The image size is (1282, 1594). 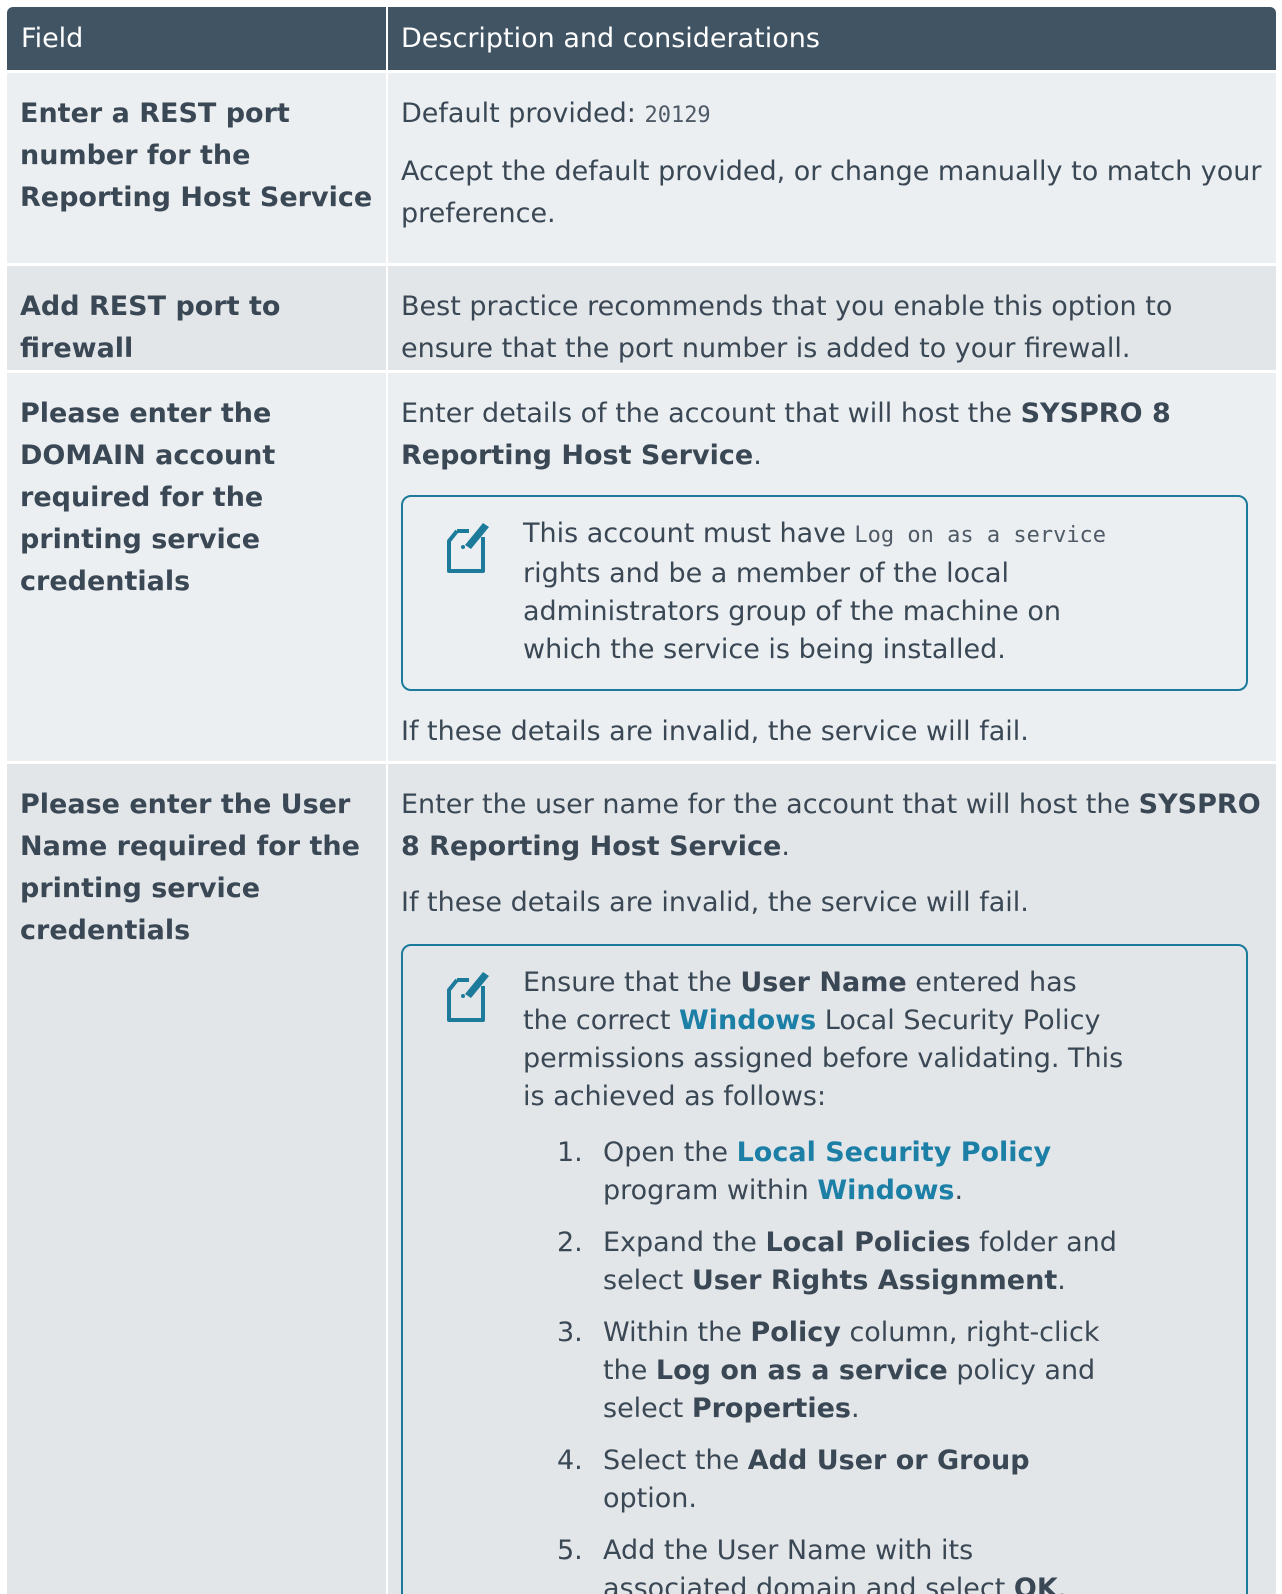 I want to click on step-bold: Policy, so click(x=795, y=1332).